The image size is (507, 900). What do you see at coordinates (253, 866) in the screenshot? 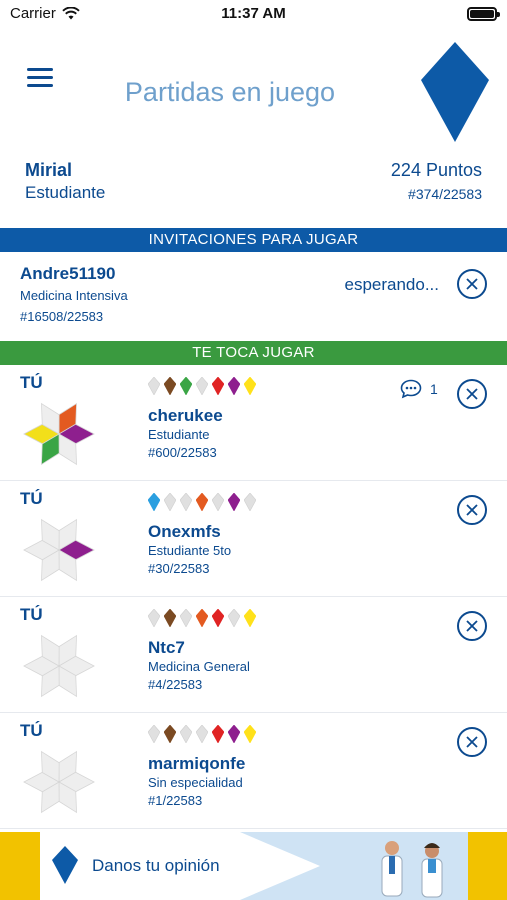
I see `feedback-banner: Danos tu opinión` at bounding box center [253, 866].